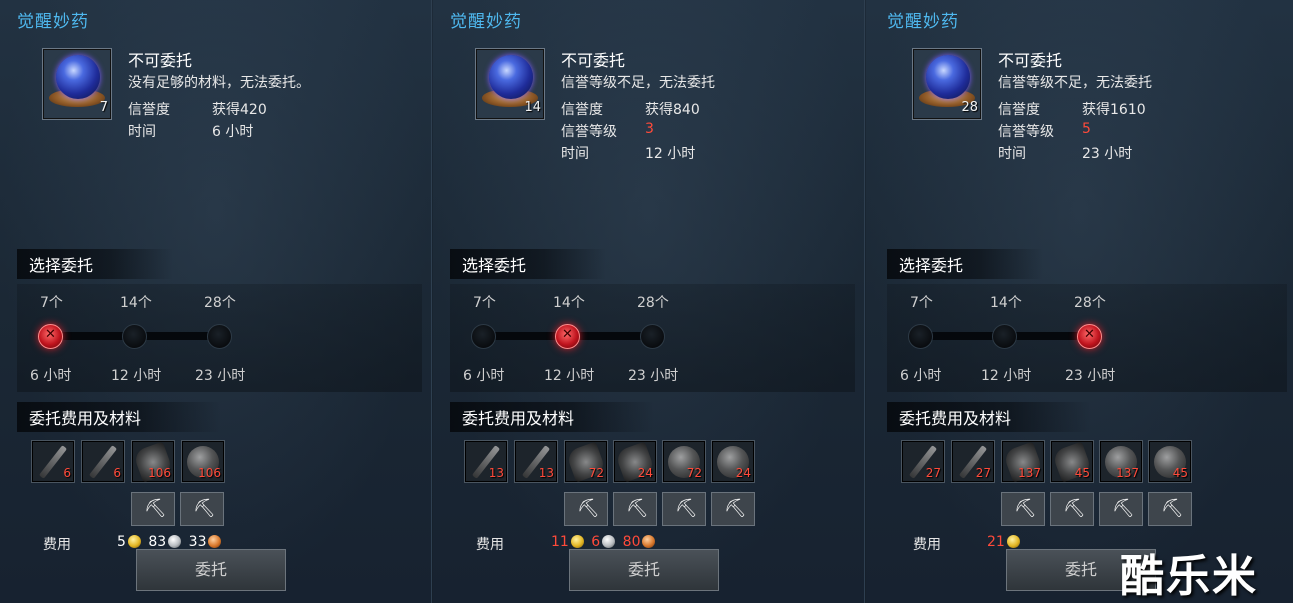 The width and height of the screenshot is (1293, 603). Describe the element at coordinates (159, 473) in the screenshot. I see `material-count: 106` at that location.